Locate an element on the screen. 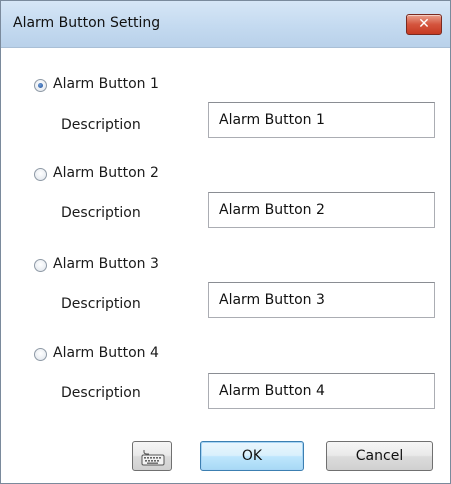  close-icon: ✕ is located at coordinates (424, 24).